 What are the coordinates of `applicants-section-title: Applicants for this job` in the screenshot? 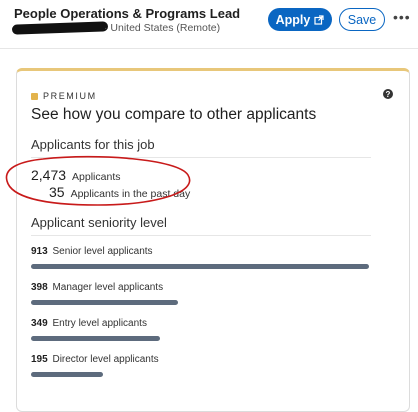 It's located at (93, 144).